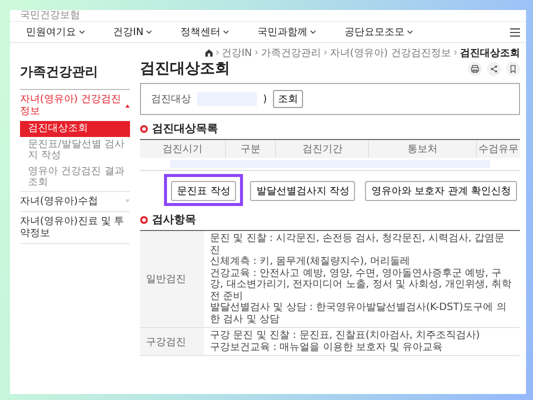 The image size is (533, 400). I want to click on page-title: 검진대상조회, so click(185, 68).